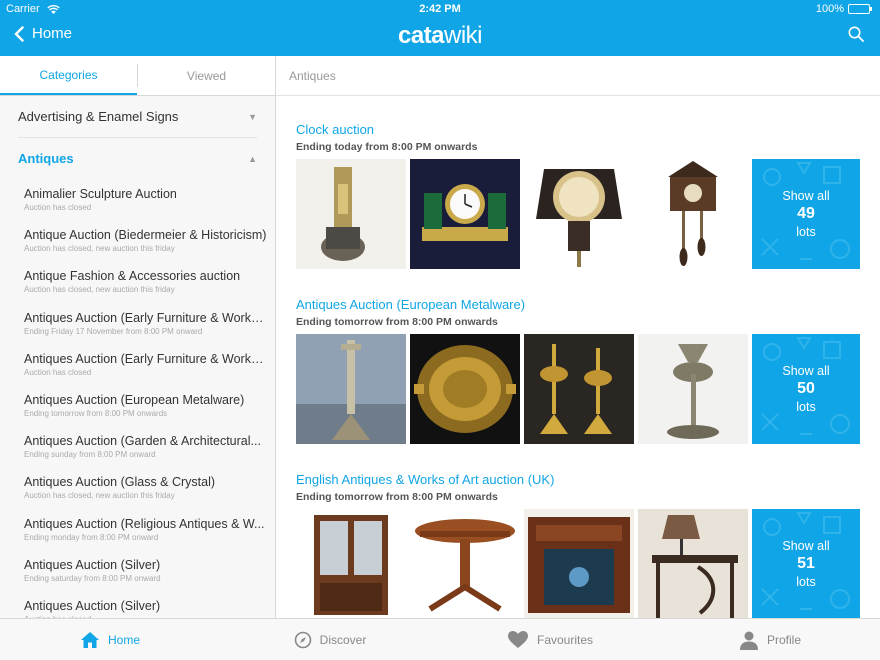  Describe the element at coordinates (89, 639) in the screenshot. I see `house-icon` at that location.